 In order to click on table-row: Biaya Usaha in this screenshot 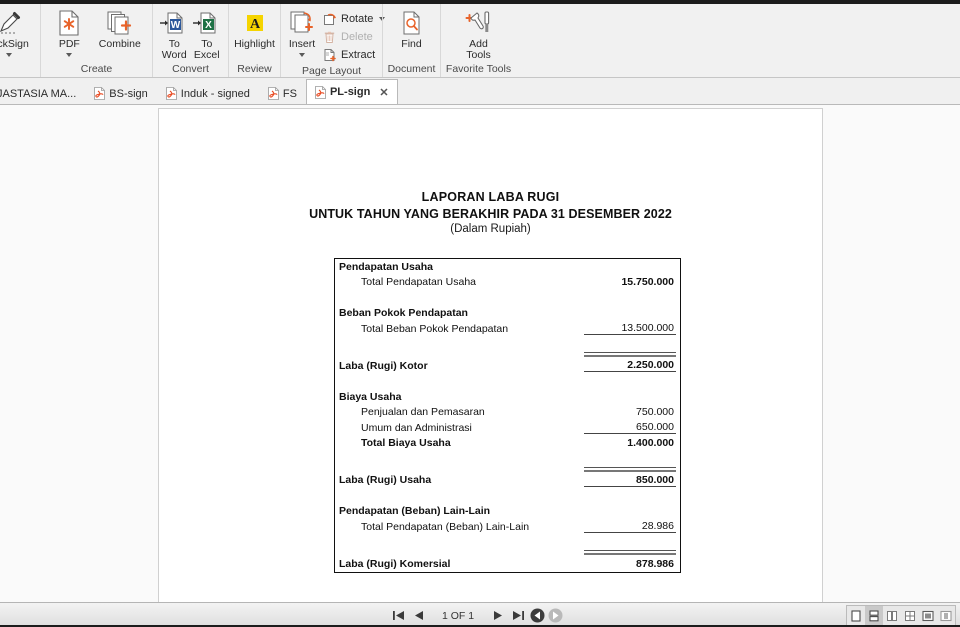, I will do `click(507, 397)`.